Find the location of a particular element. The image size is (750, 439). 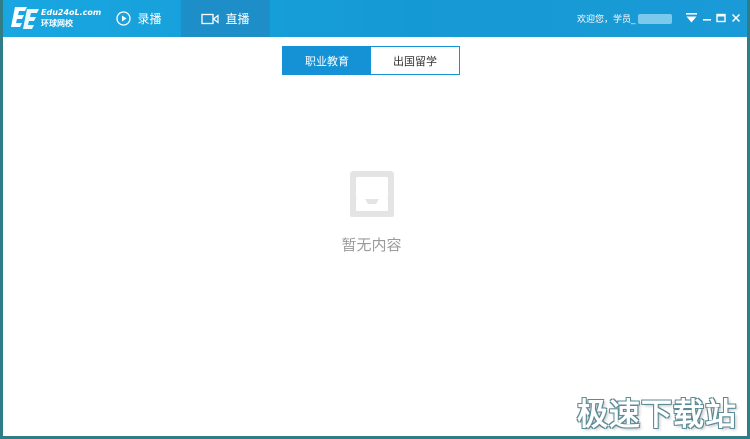

dropdown-menu-icon is located at coordinates (691, 18).